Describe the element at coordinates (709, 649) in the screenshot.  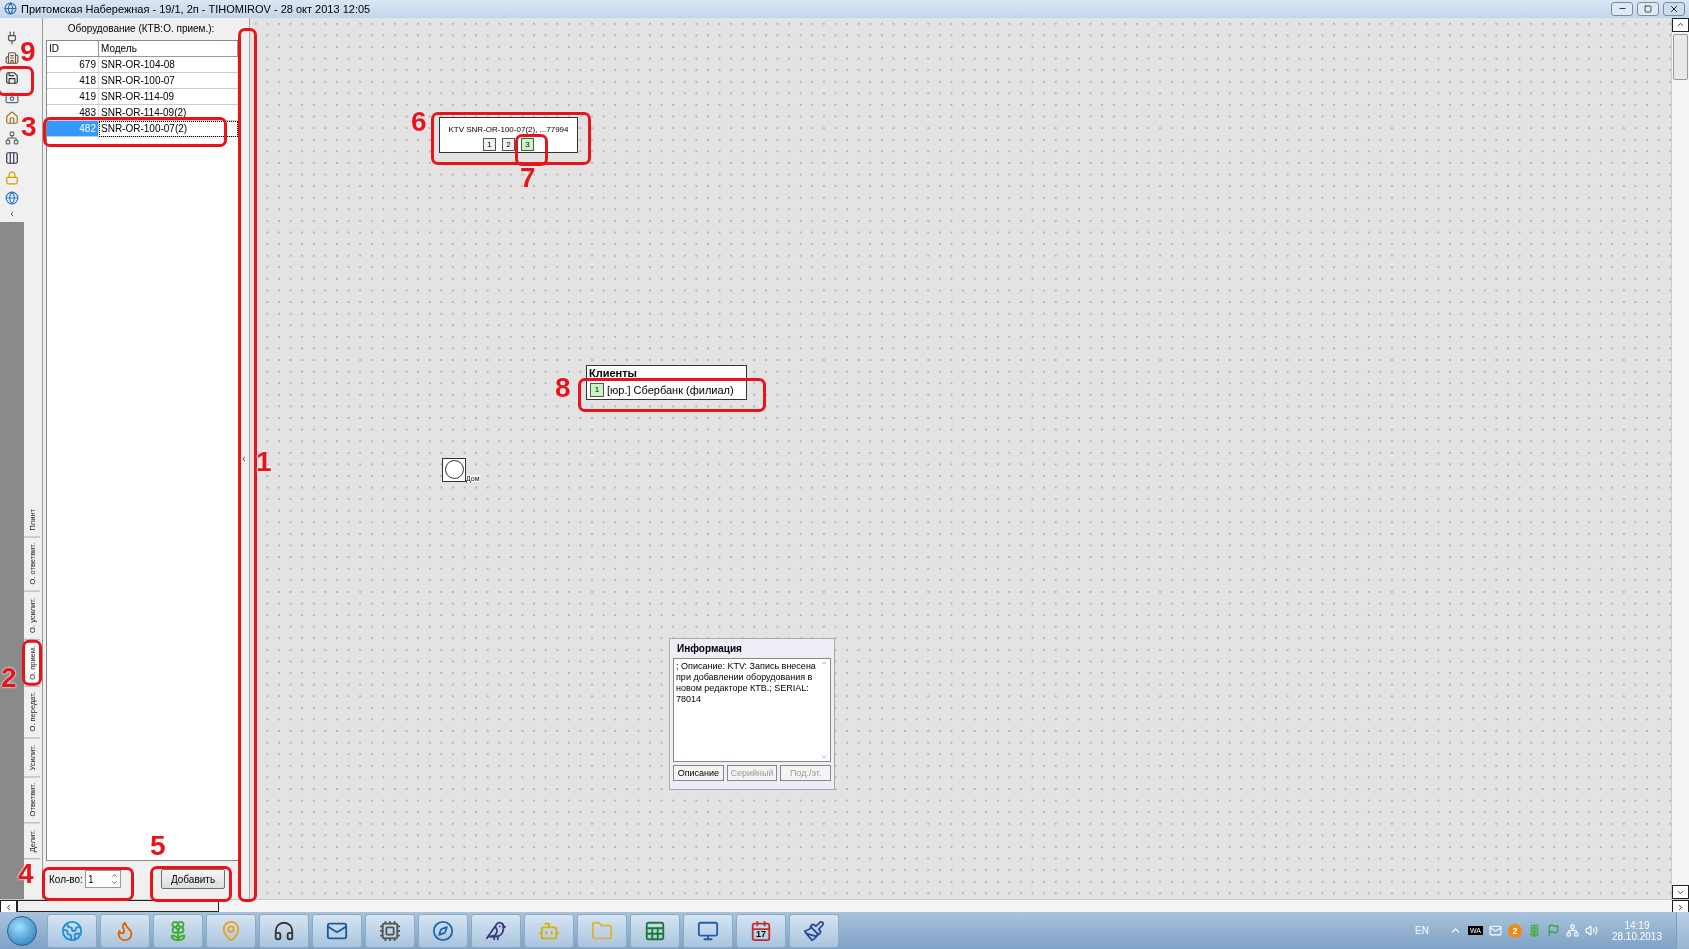
I see `info-title: Информация` at that location.